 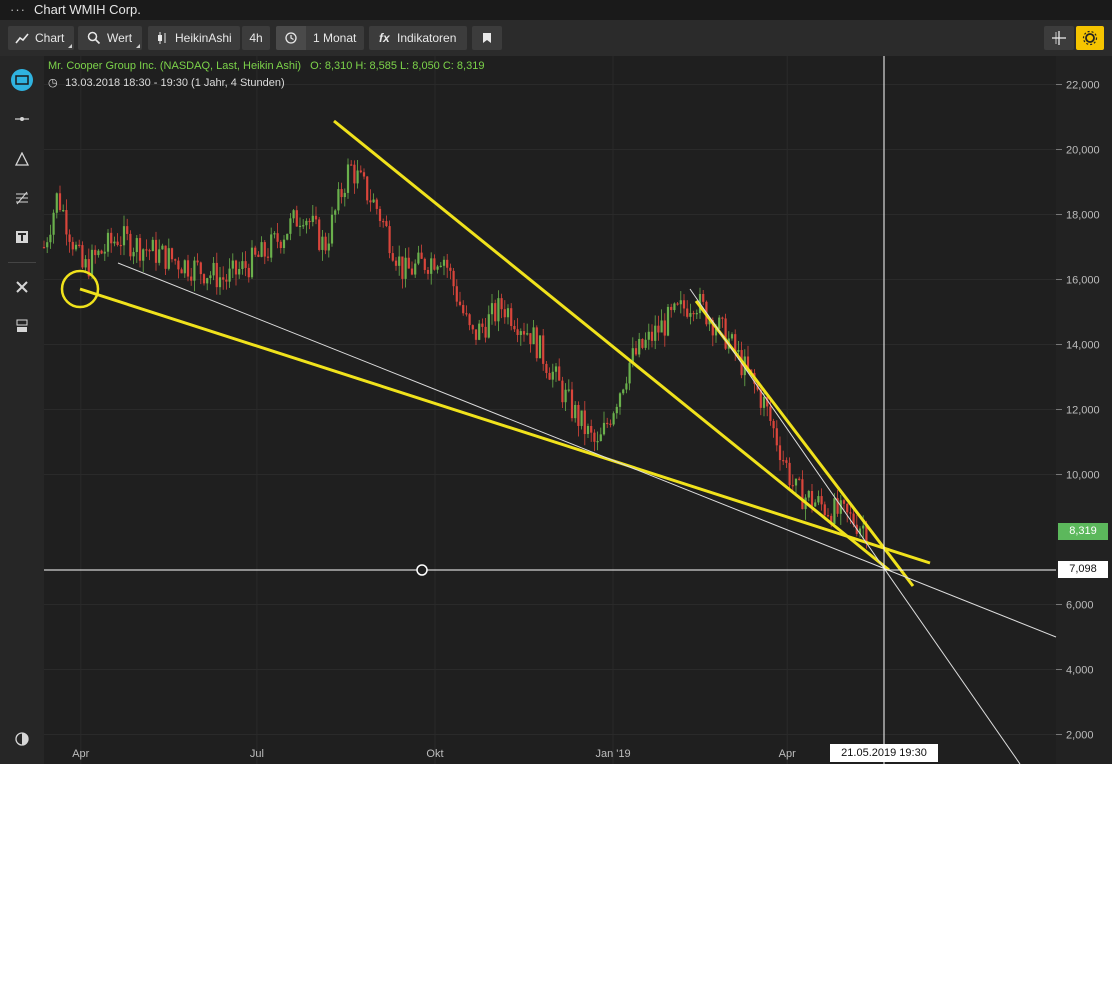 I want to click on y-tick-label: 4,000, so click(x=1080, y=671).